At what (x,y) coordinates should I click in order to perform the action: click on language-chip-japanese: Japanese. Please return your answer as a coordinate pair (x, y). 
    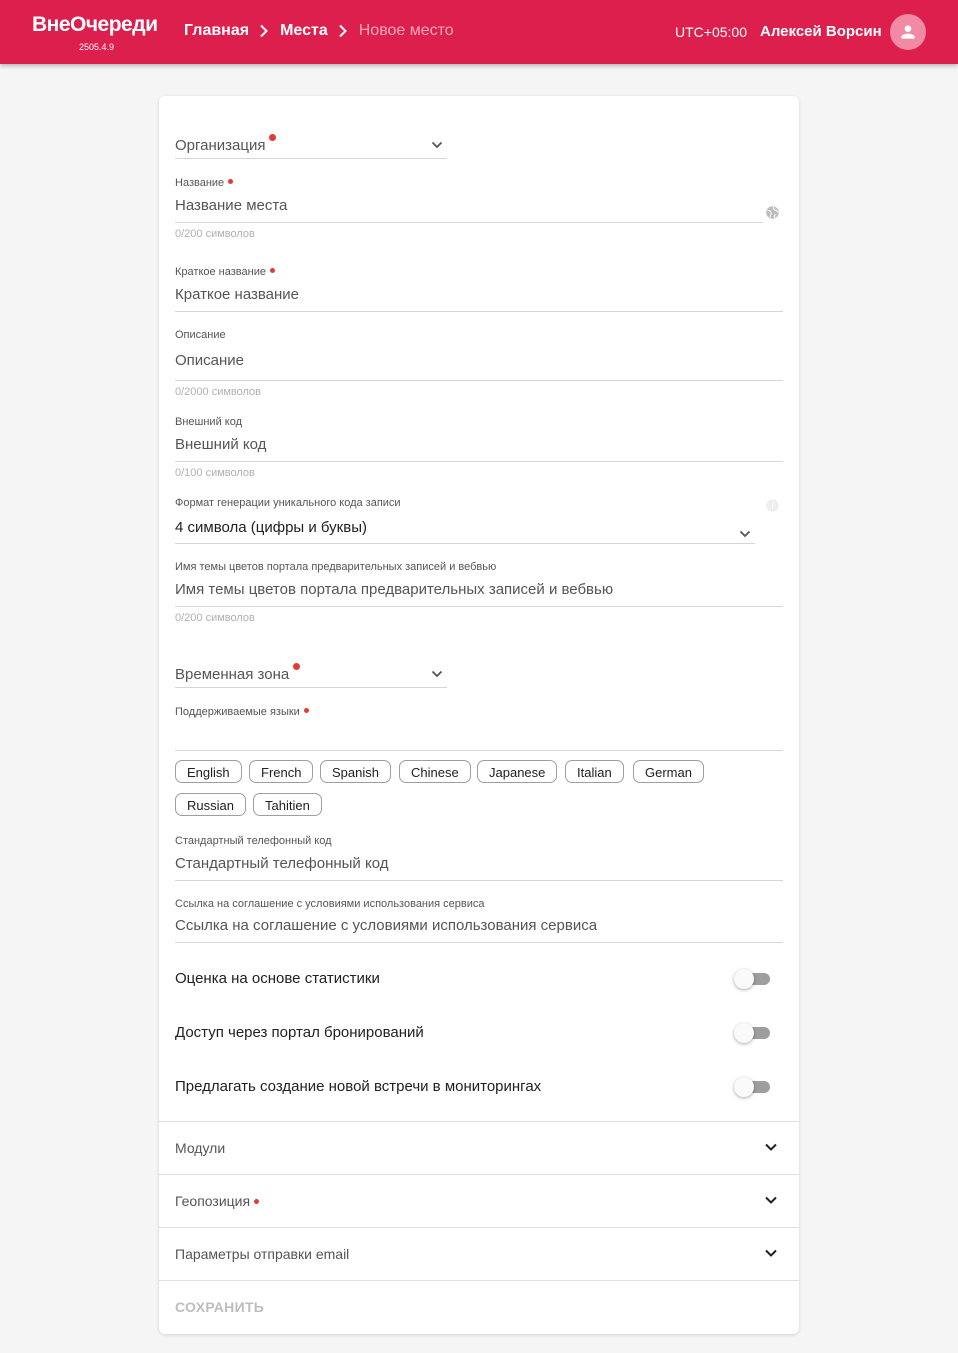
    Looking at the image, I should click on (517, 771).